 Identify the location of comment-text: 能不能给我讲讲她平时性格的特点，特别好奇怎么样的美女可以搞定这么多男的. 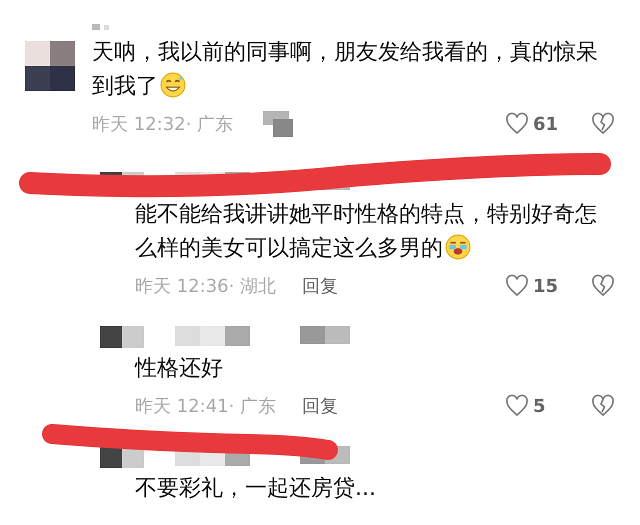
(366, 232).